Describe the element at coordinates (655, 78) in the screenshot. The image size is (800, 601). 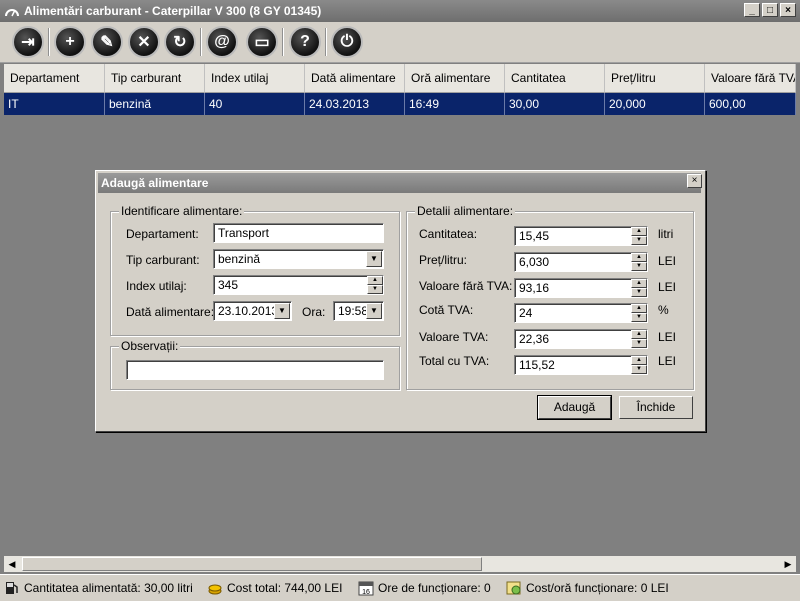
I see `column-header-pret-litru: Preț/litru` at that location.